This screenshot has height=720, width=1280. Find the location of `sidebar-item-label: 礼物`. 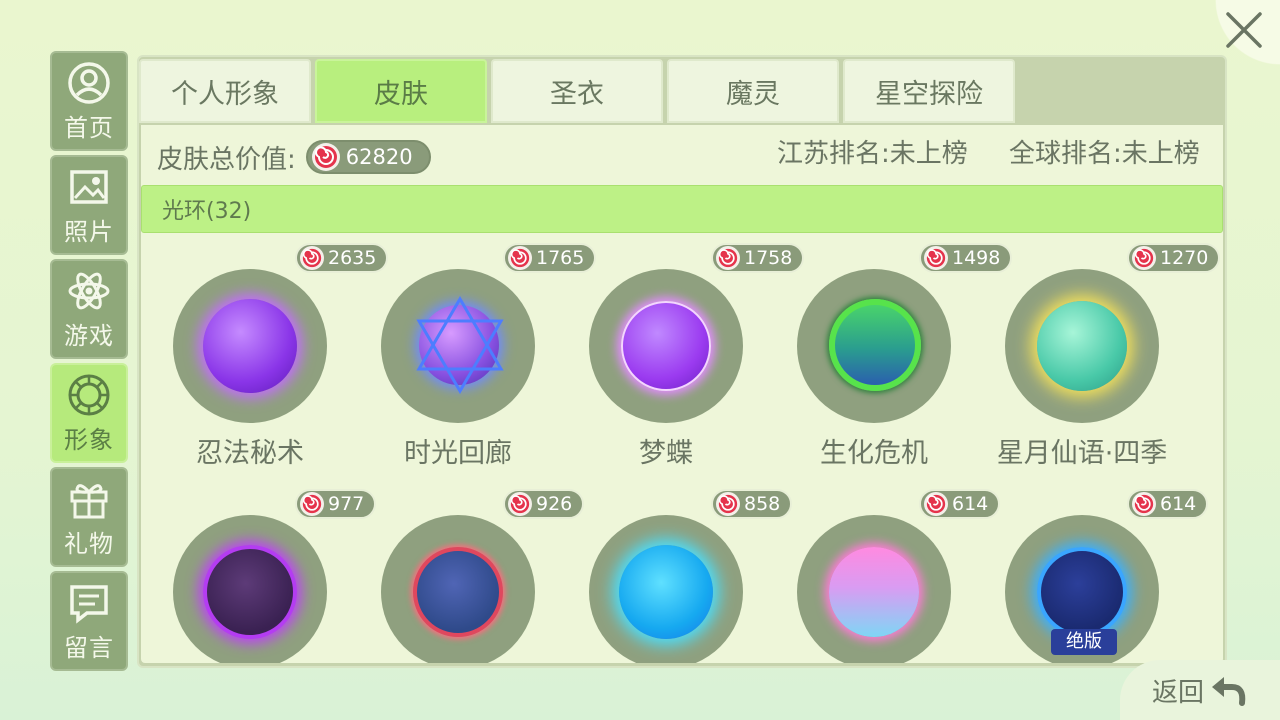

sidebar-item-label: 礼物 is located at coordinates (89, 543).